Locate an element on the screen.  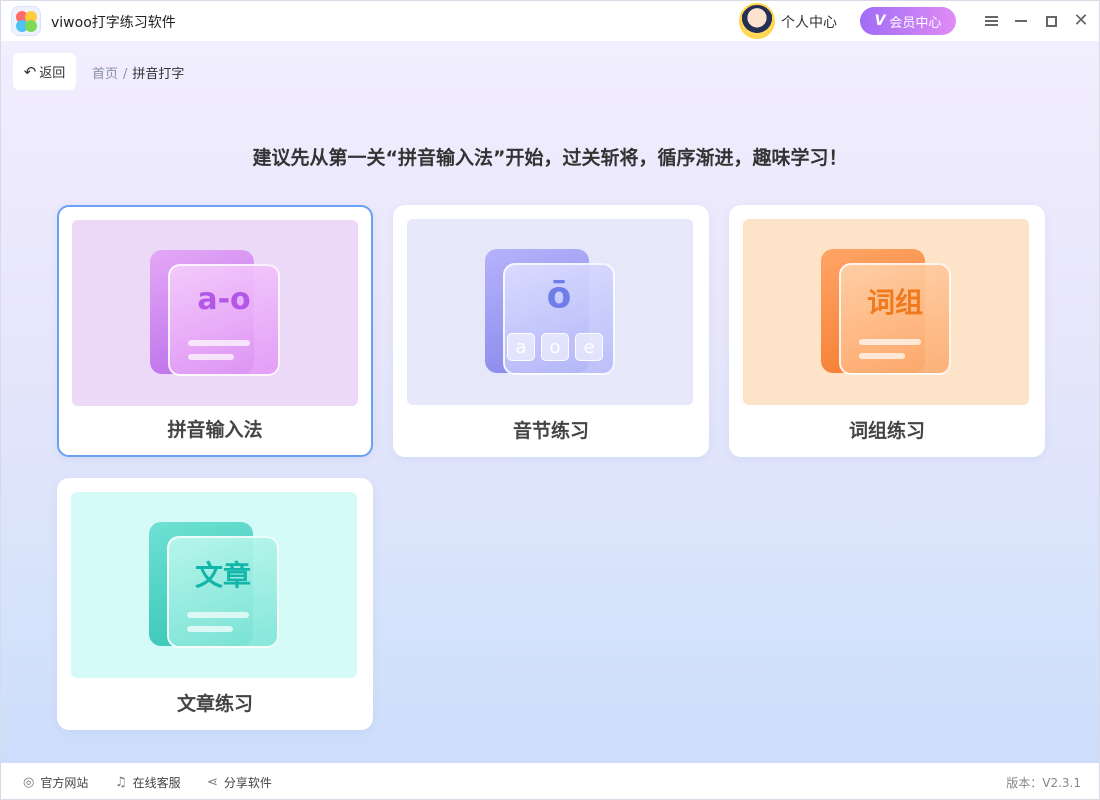
breadcrumb-current: 拼音打字 is located at coordinates (158, 74).